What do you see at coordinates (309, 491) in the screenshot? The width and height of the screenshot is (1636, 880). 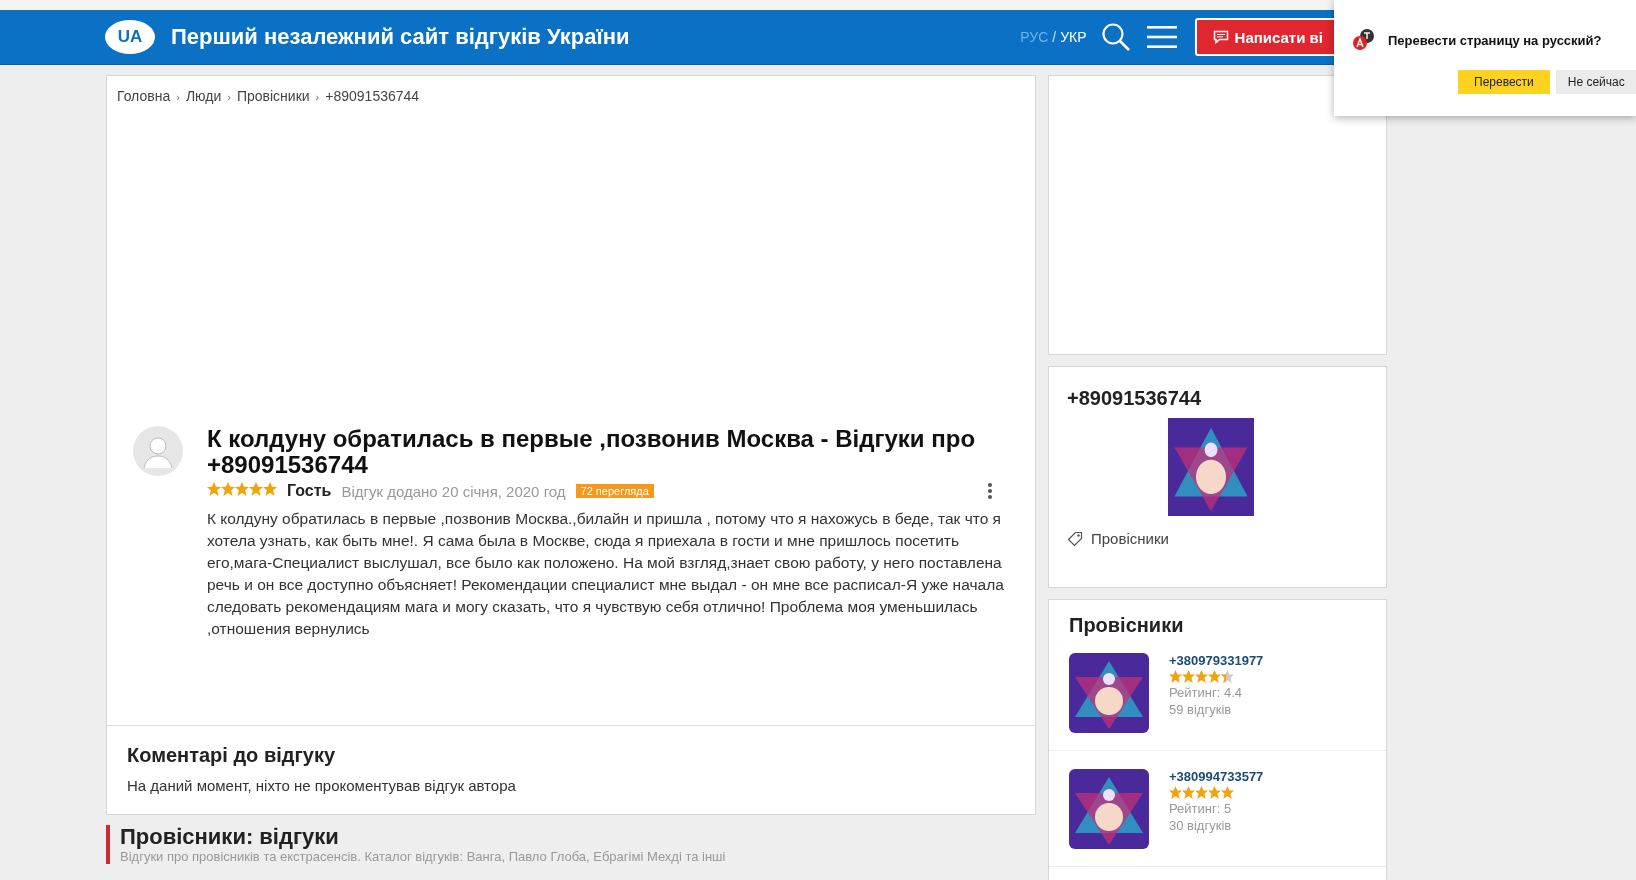 I see `author-name: Гость` at bounding box center [309, 491].